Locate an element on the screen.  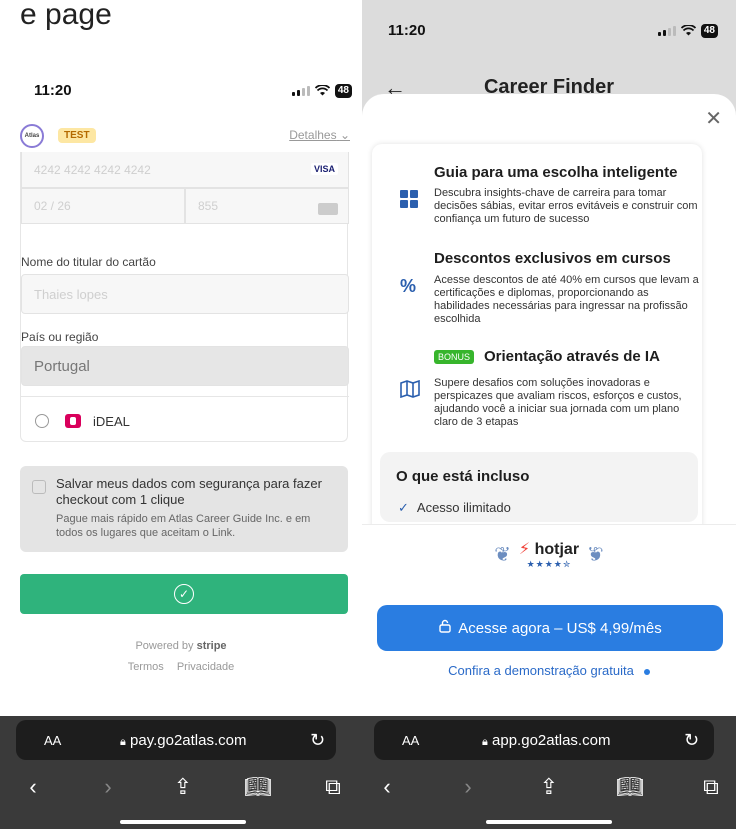
hotjar-rating: ❦ ⚡︎ hotjar ★★★★✮ ❦ is located at coordinates (549, 554).